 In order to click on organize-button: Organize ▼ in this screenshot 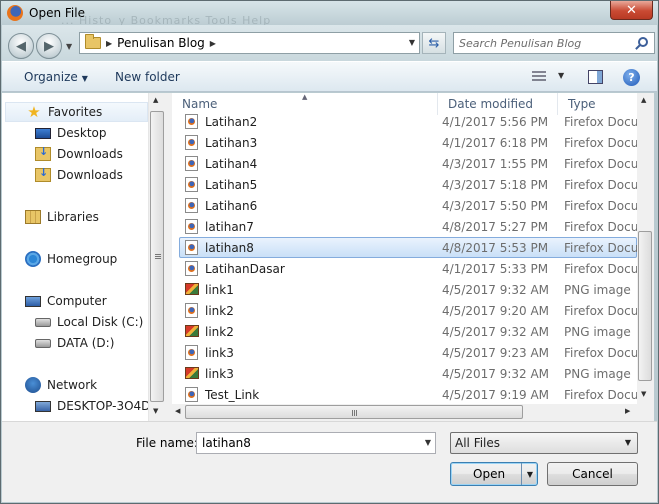, I will do `click(56, 77)`.